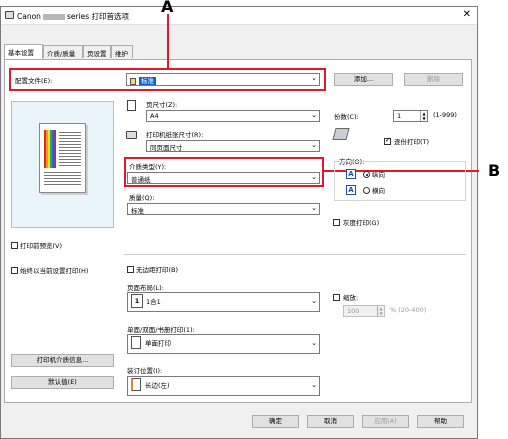 Image resolution: width=508 pixels, height=439 pixels. I want to click on page-layout-icon: 1, so click(137, 301).